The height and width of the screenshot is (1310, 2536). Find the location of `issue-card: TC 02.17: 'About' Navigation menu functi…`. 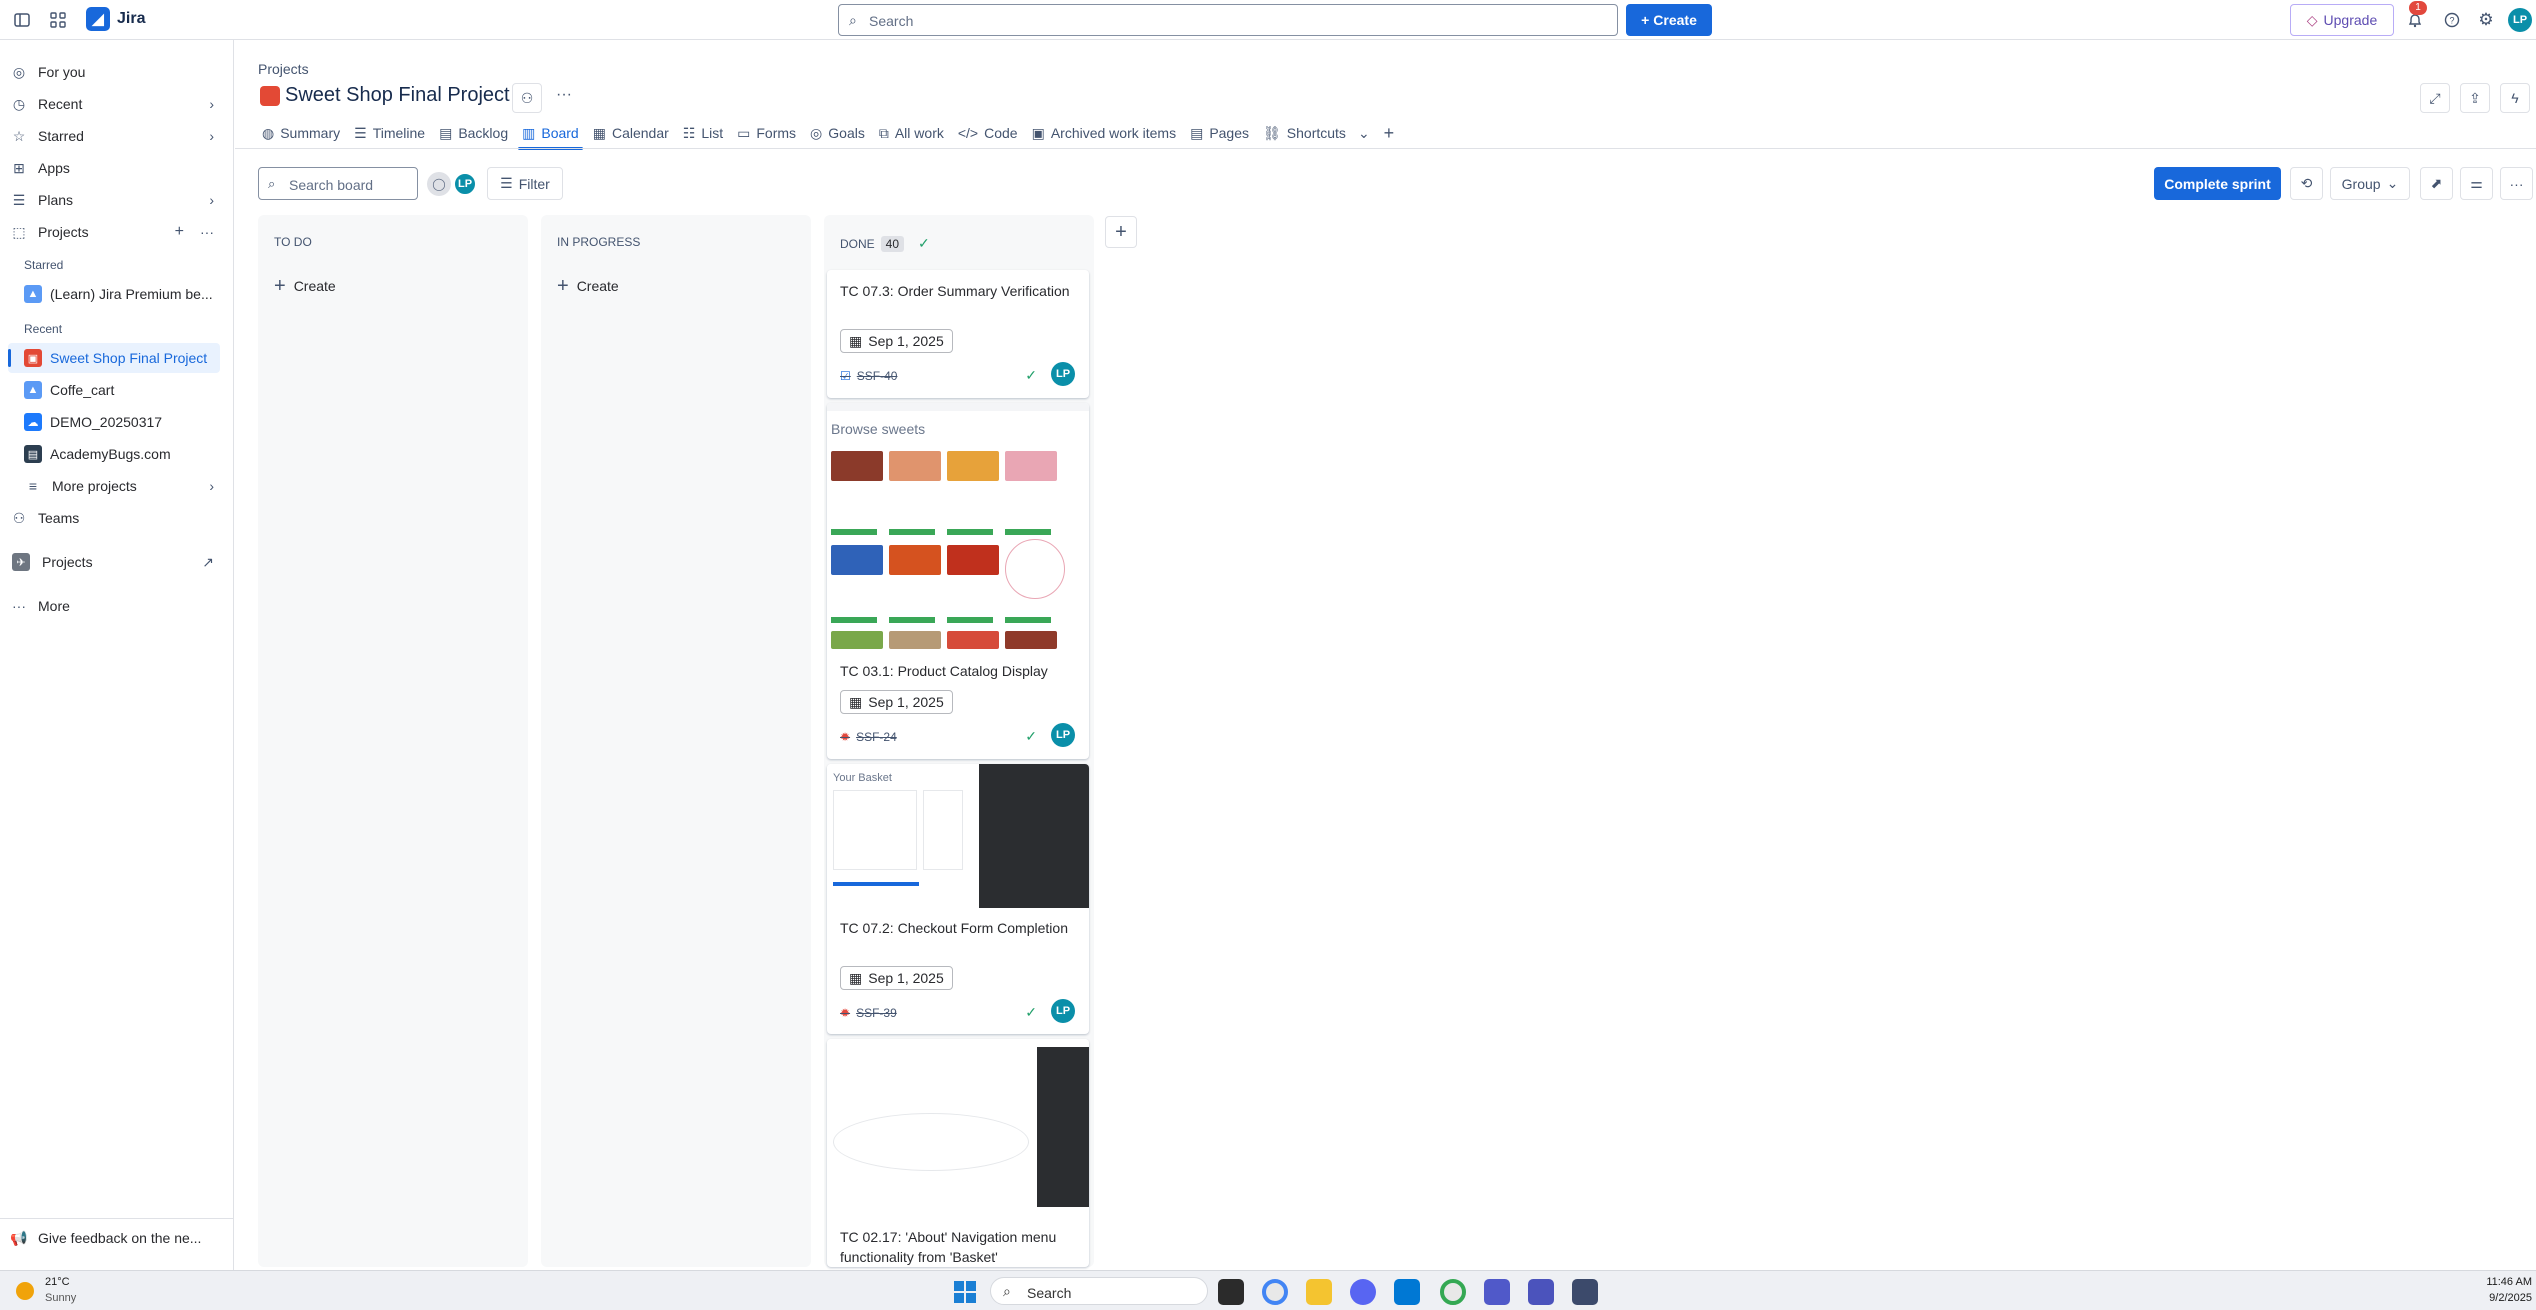

issue-card: TC 02.17: 'About' Navigation menu functi… is located at coordinates (958, 1153).